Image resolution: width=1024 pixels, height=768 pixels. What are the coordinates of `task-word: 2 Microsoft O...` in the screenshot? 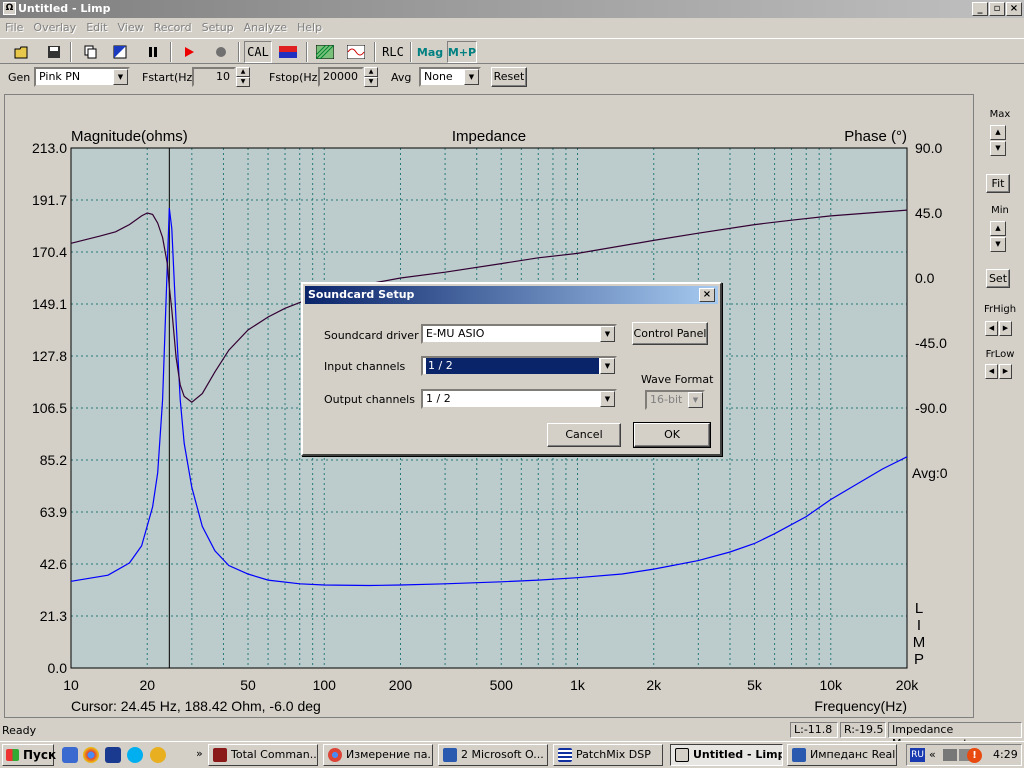 It's located at (493, 755).